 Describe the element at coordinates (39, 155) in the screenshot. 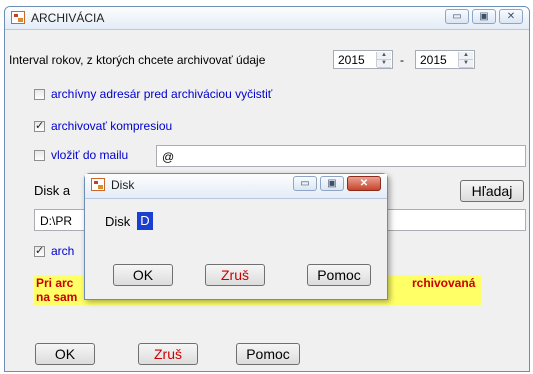

I see `email-checkbox` at that location.